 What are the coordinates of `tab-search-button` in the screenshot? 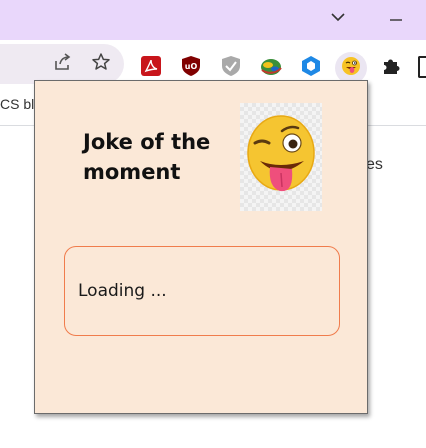 It's located at (338, 18).